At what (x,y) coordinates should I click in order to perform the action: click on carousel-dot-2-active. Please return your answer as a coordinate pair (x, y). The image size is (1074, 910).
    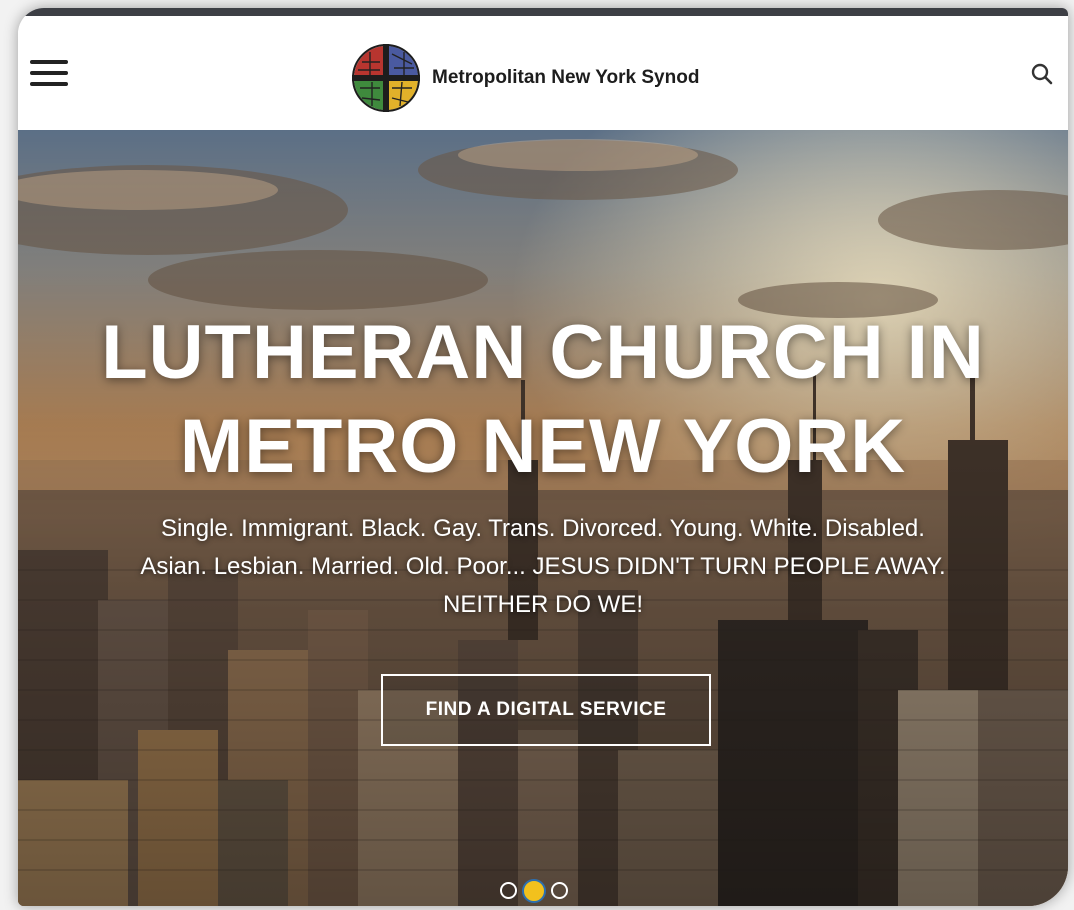
    Looking at the image, I should click on (534, 891).